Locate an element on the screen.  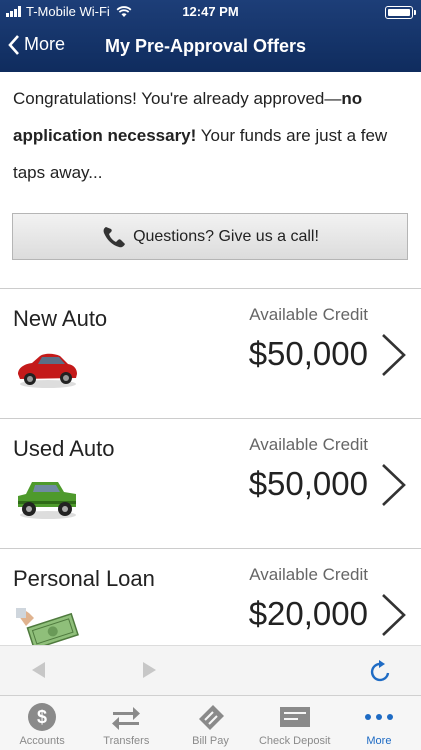
nav-bar: More My Pre-Approval Offers is located at coordinates (210, 48).